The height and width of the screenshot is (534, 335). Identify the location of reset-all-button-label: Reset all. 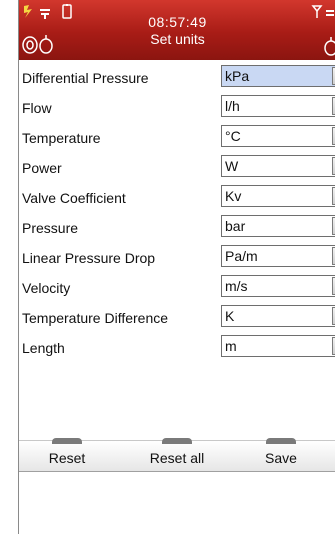
(177, 458).